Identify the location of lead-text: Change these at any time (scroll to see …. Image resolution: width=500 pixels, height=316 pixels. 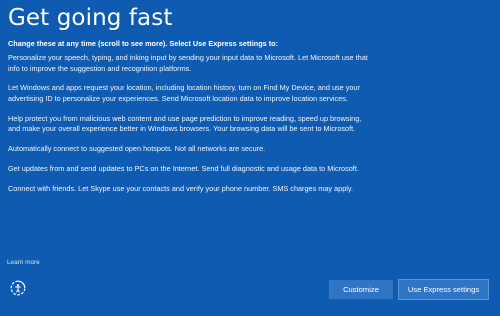
(143, 43).